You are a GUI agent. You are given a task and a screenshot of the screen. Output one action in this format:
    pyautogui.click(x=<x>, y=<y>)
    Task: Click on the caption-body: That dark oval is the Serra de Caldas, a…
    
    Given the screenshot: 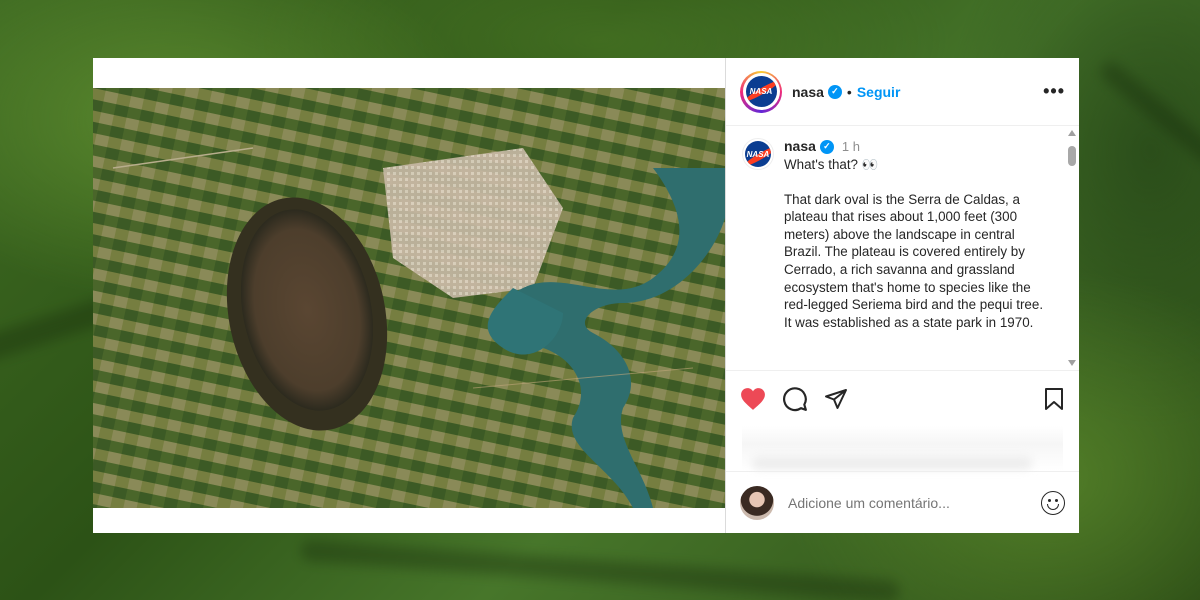 What is the action you would take?
    pyautogui.click(x=914, y=260)
    